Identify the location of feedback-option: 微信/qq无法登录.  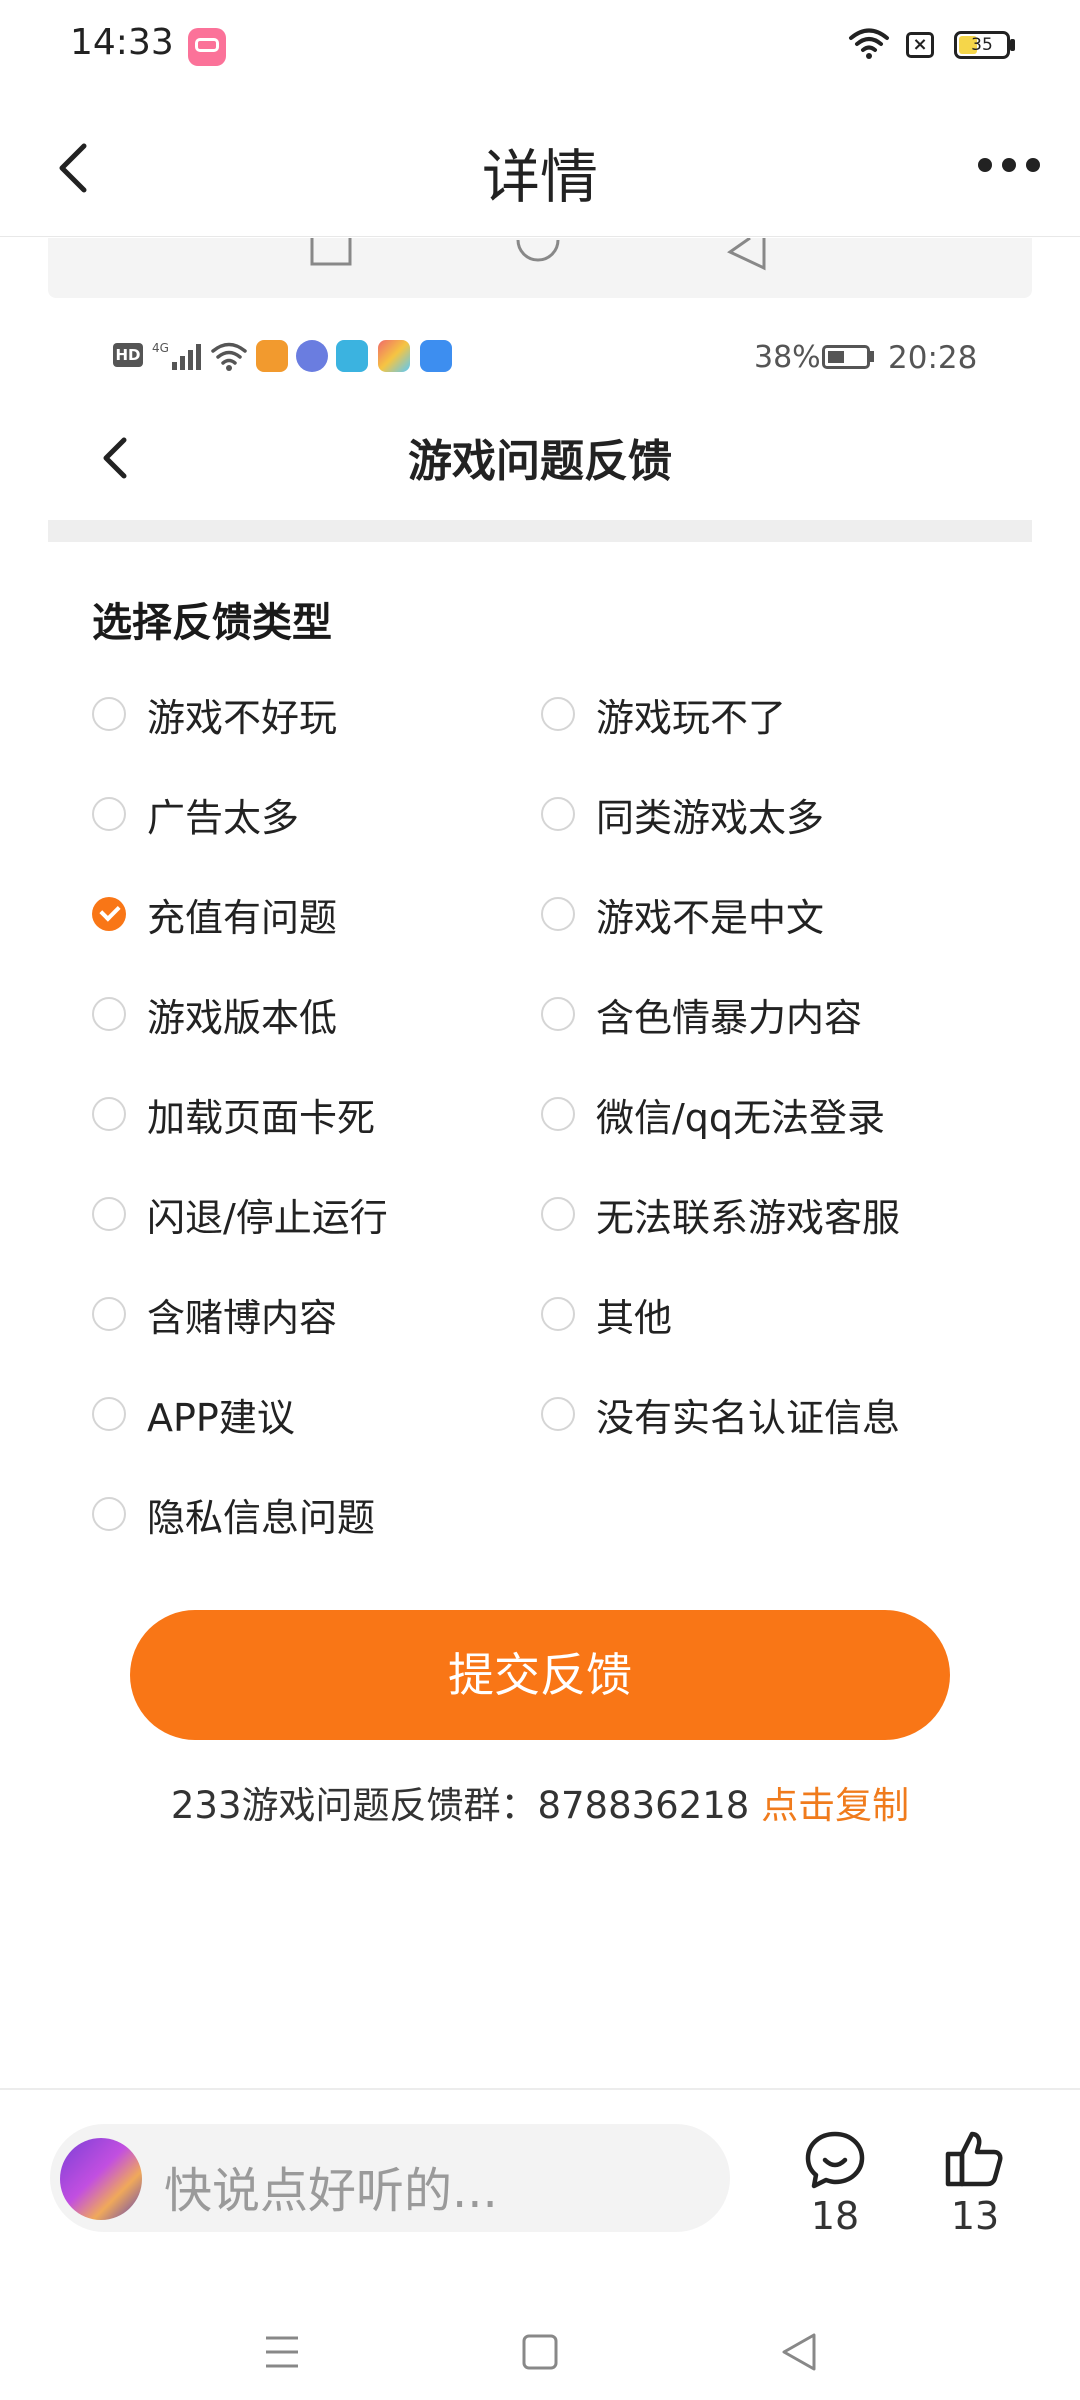
(713, 1114).